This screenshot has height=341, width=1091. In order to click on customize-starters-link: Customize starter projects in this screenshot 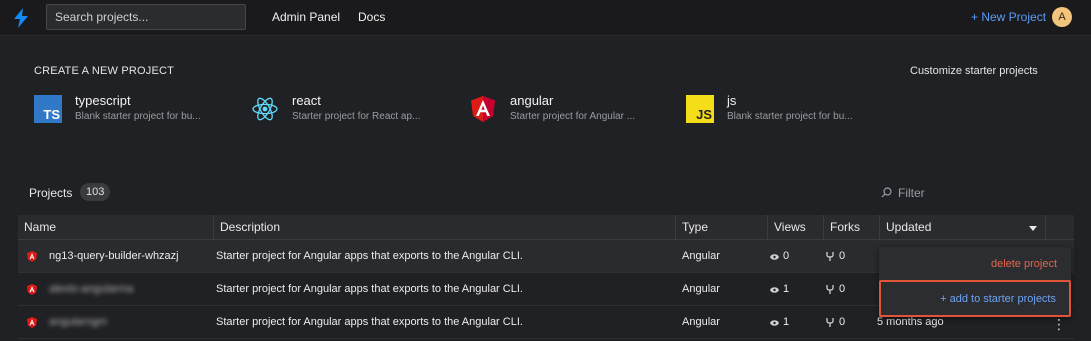, I will do `click(974, 71)`.